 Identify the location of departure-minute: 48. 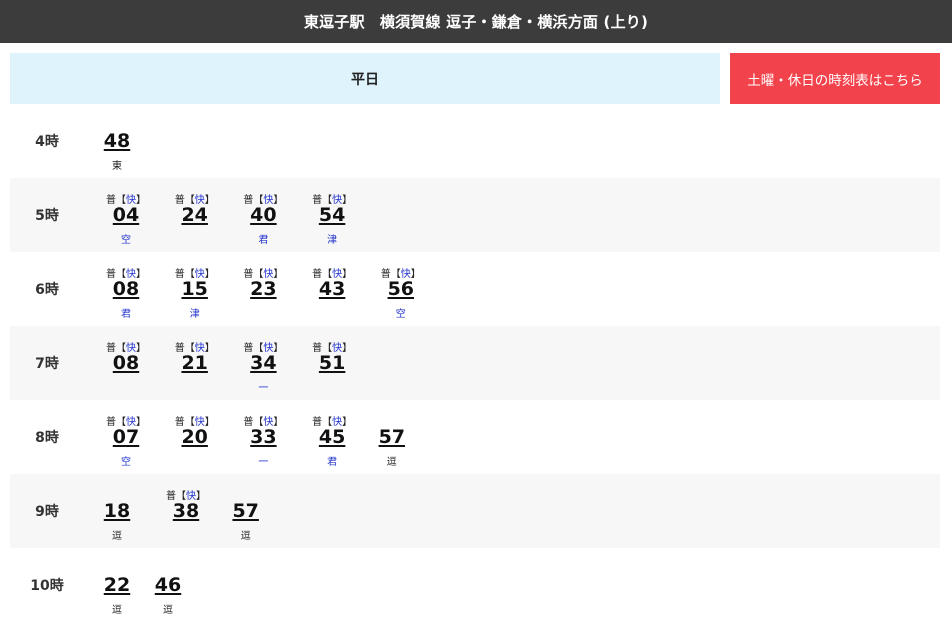
(117, 141).